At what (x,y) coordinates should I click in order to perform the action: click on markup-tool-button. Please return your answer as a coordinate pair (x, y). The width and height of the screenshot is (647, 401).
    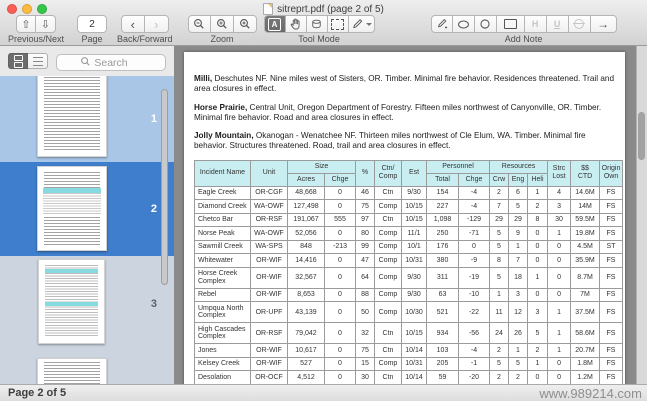
    Looking at the image, I should click on (361, 24).